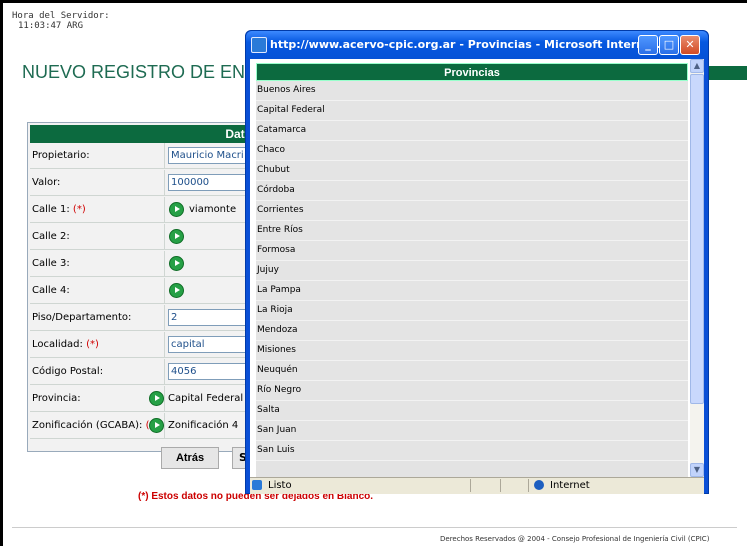  What do you see at coordinates (1, 273) in the screenshot?
I see `frame-left-border` at bounding box center [1, 273].